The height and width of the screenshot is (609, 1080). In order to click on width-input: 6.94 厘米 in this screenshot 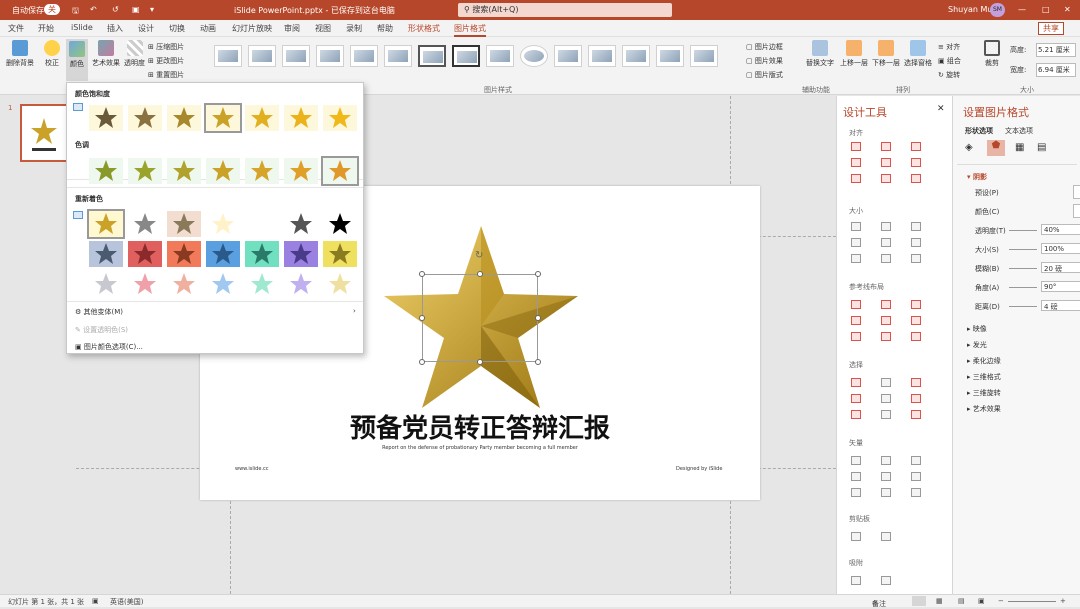, I will do `click(1056, 70)`.